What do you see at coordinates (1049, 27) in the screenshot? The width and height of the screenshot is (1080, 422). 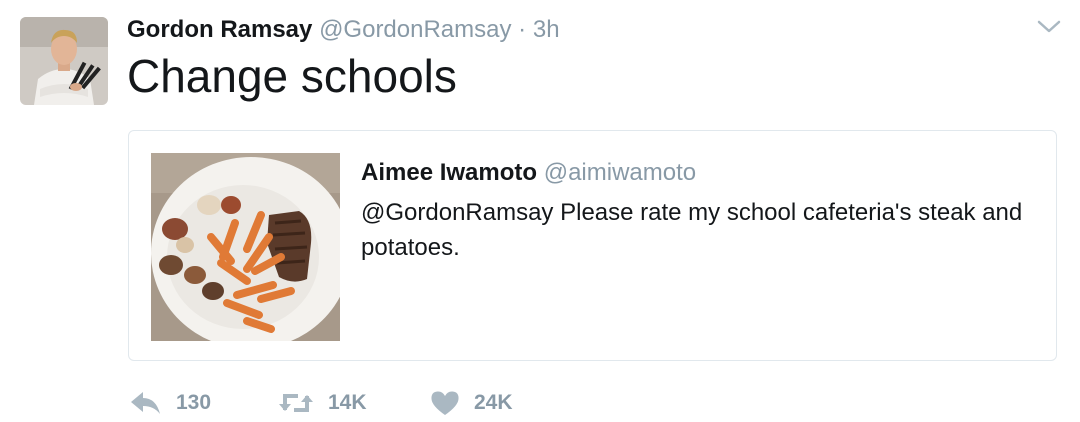 I see `chevron-down-icon` at bounding box center [1049, 27].